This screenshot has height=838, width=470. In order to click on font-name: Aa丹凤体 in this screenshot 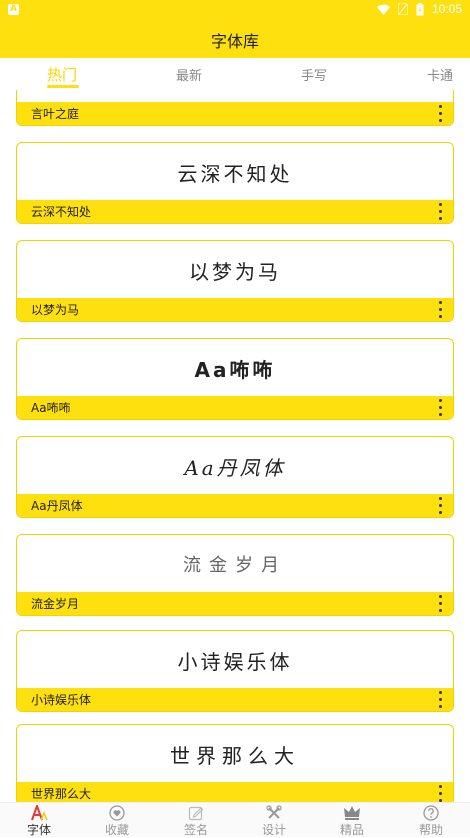, I will do `click(57, 506)`.